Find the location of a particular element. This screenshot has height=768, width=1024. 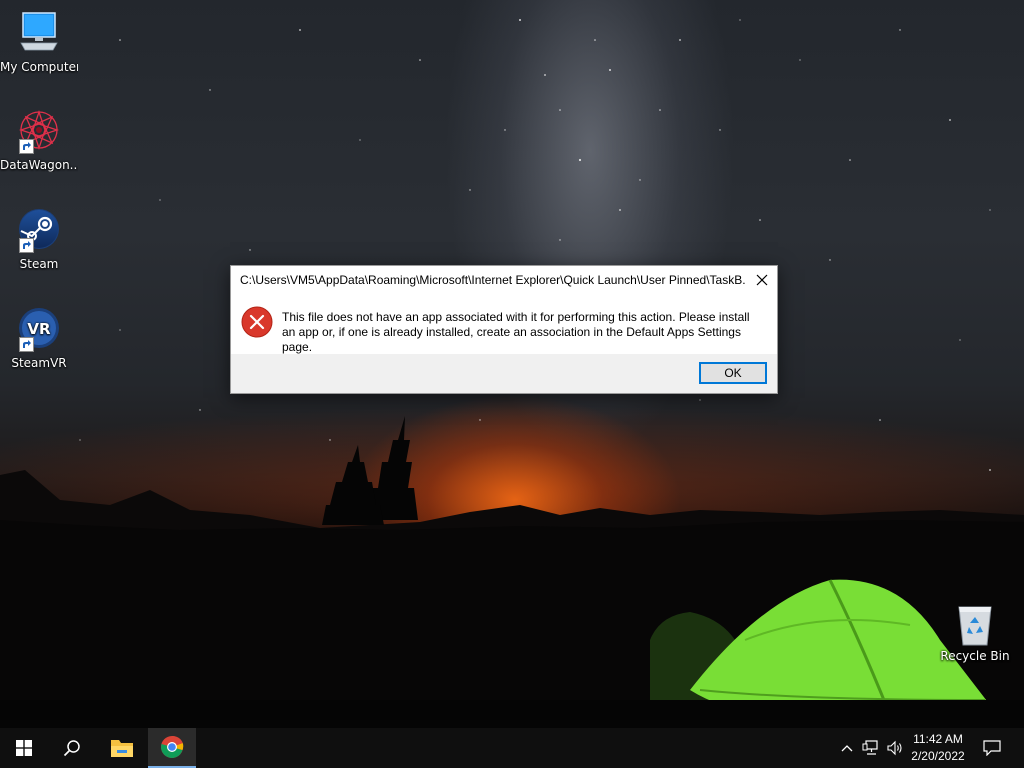

chevron-up-icon is located at coordinates (847, 748).